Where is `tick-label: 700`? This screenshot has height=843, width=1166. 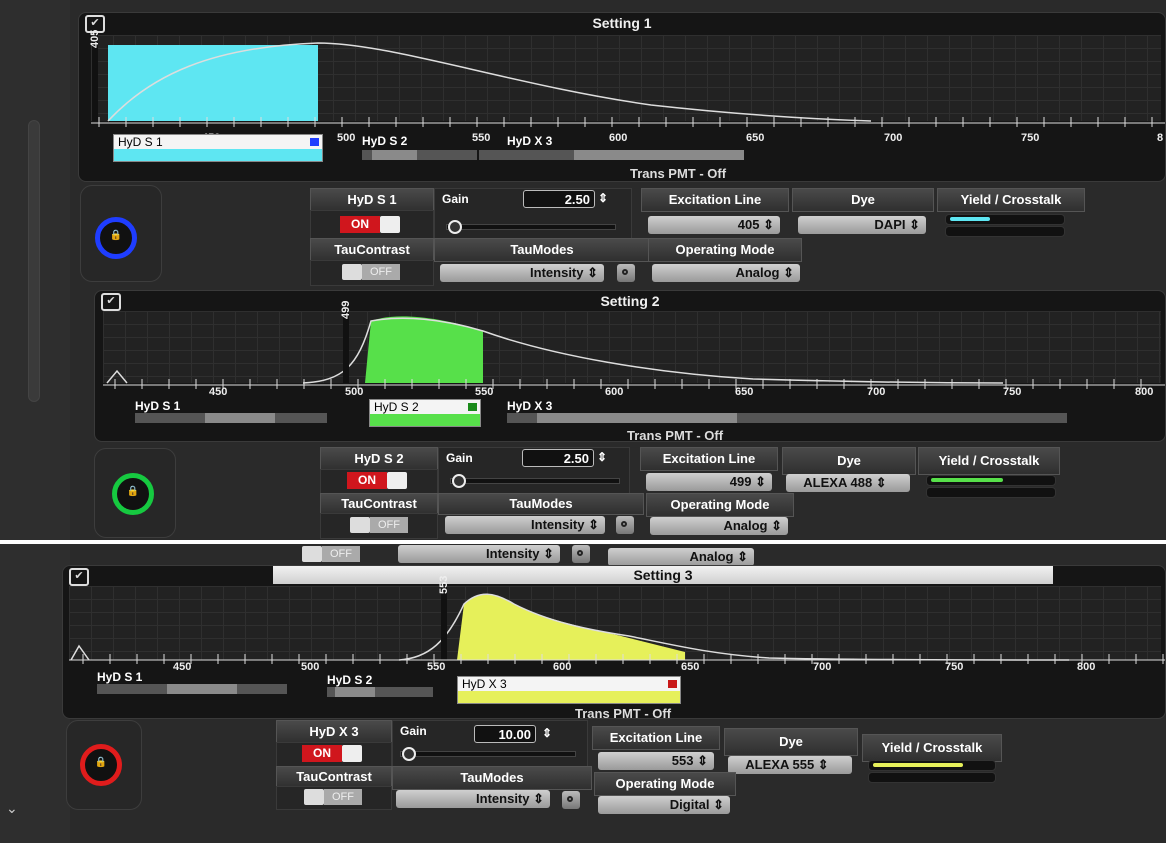 tick-label: 700 is located at coordinates (822, 667).